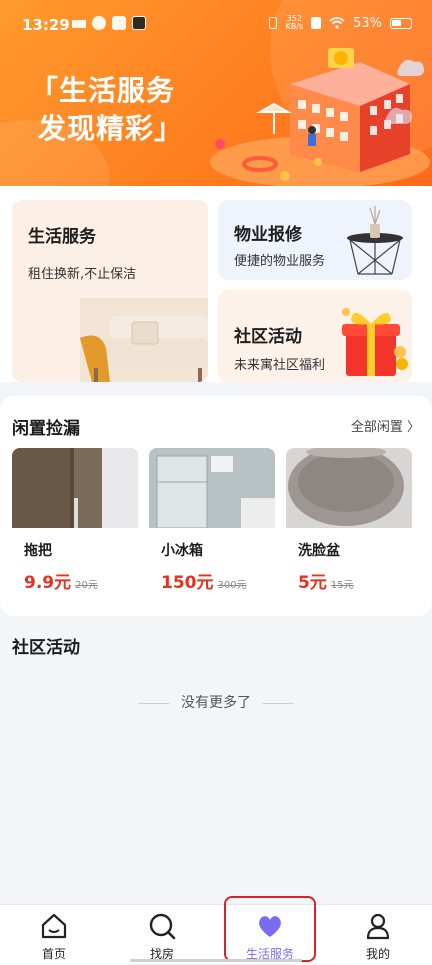 Image resolution: width=432 pixels, height=965 pixels. Describe the element at coordinates (280, 261) in the screenshot. I see `card-subtitle: 便捷的物业服务` at that location.